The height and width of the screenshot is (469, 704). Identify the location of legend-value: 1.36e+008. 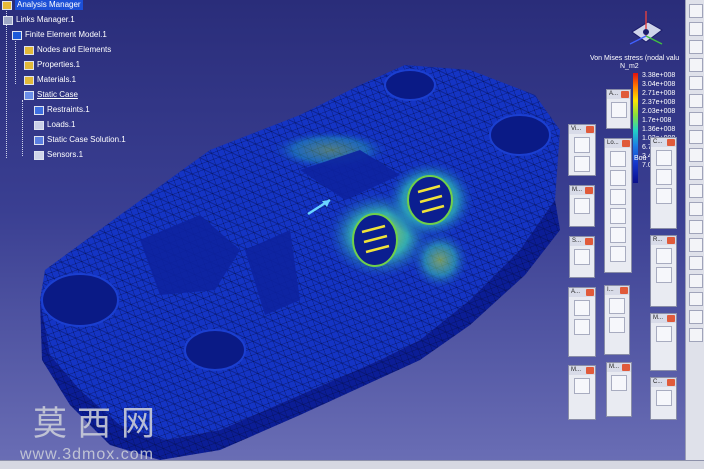
(659, 129).